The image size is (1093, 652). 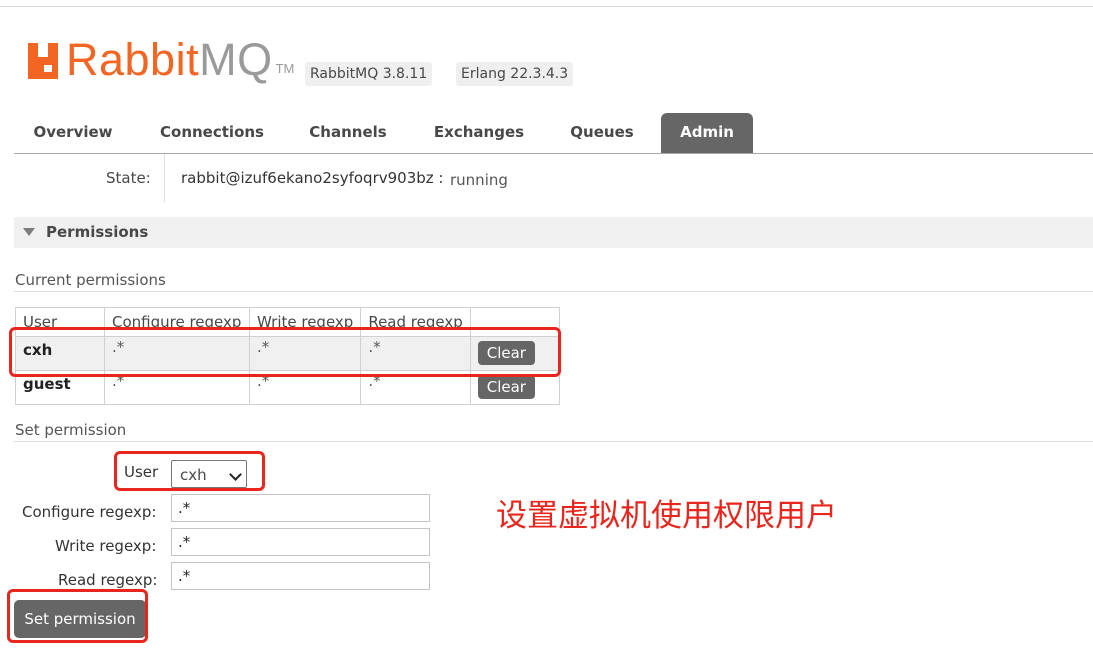 I want to click on annotation-highlight-user-select, so click(x=189, y=471).